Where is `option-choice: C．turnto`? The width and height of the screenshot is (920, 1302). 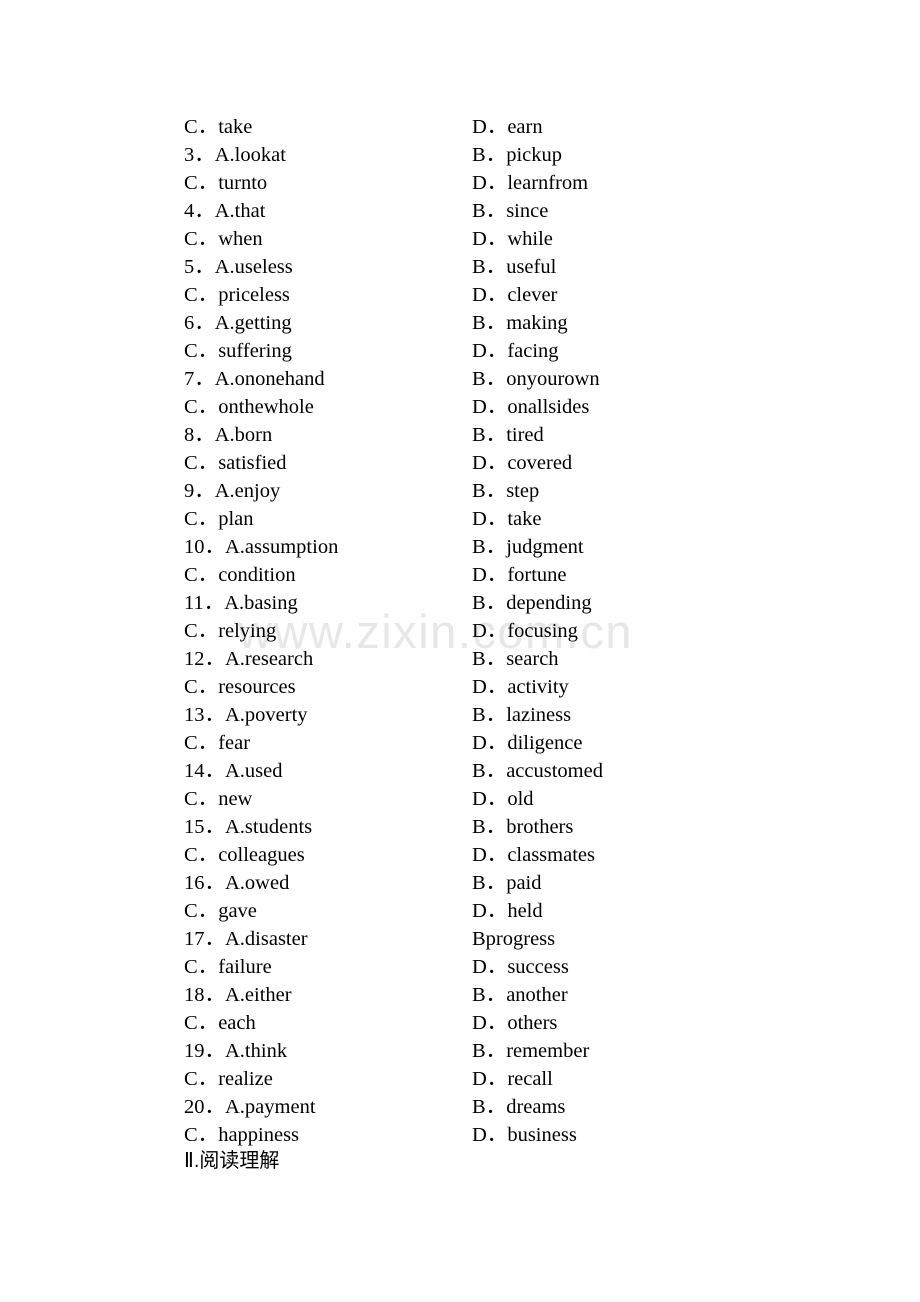
option-choice: C．turnto is located at coordinates (225, 183).